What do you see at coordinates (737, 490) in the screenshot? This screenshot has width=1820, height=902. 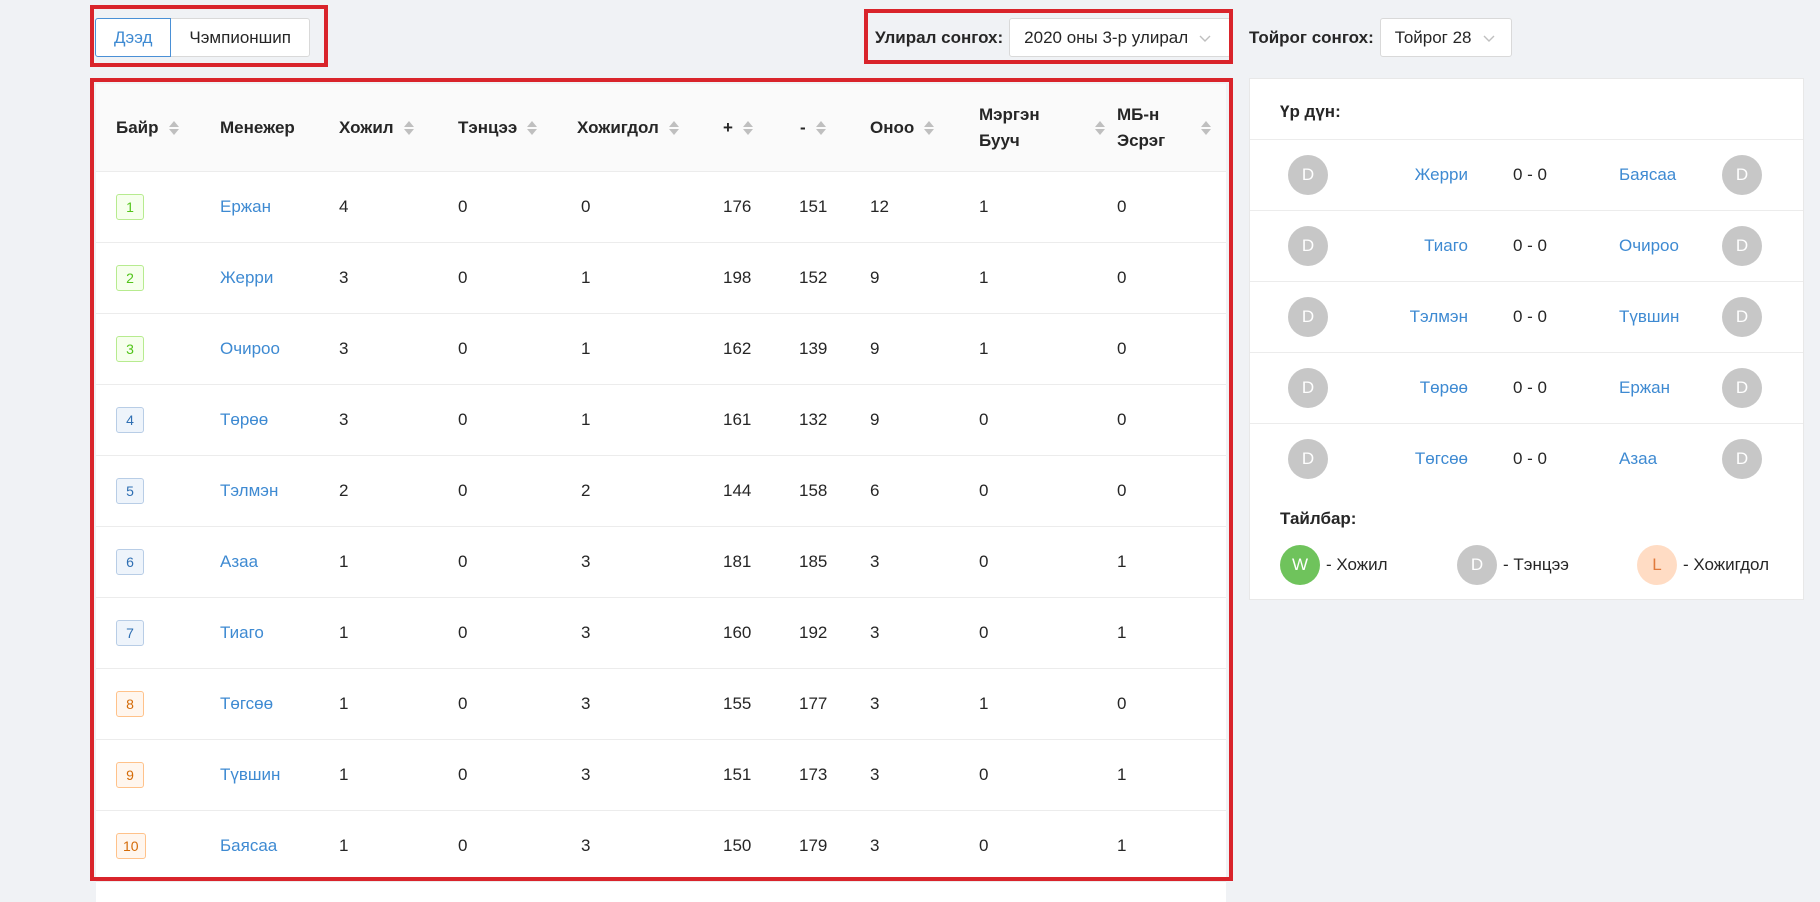 I see `plus-cell: 144` at bounding box center [737, 490].